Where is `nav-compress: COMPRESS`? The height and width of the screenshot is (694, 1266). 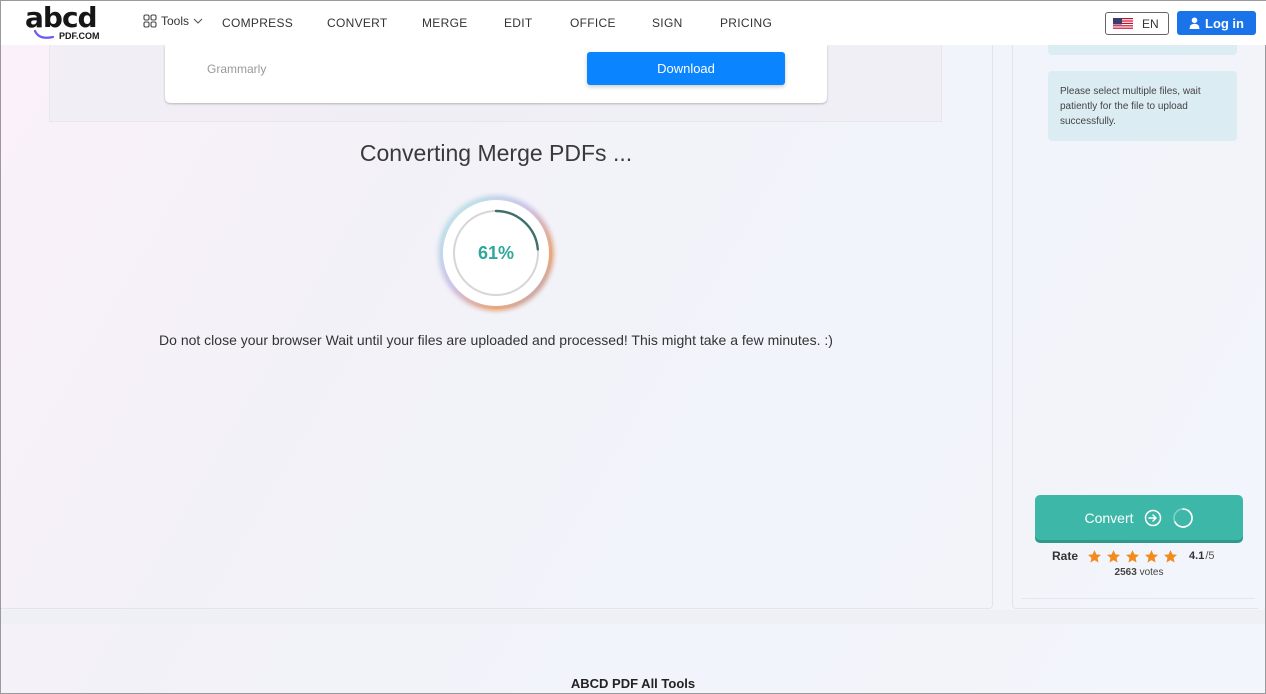 nav-compress: COMPRESS is located at coordinates (257, 23).